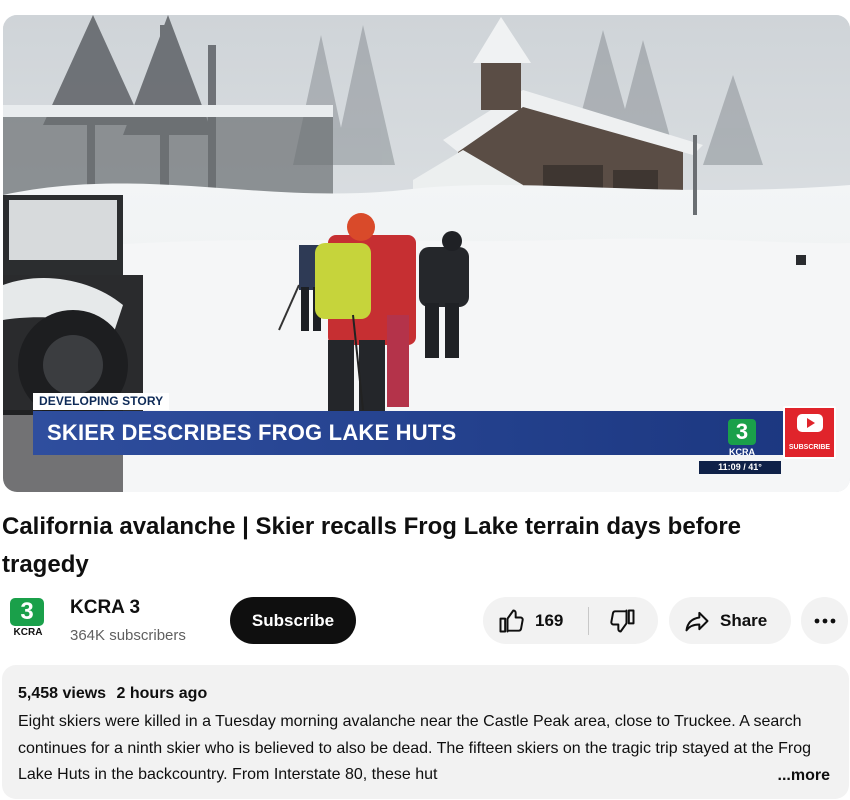 The height and width of the screenshot is (800, 850). What do you see at coordinates (293, 620) in the screenshot?
I see `subscribe-button: Subscribe` at bounding box center [293, 620].